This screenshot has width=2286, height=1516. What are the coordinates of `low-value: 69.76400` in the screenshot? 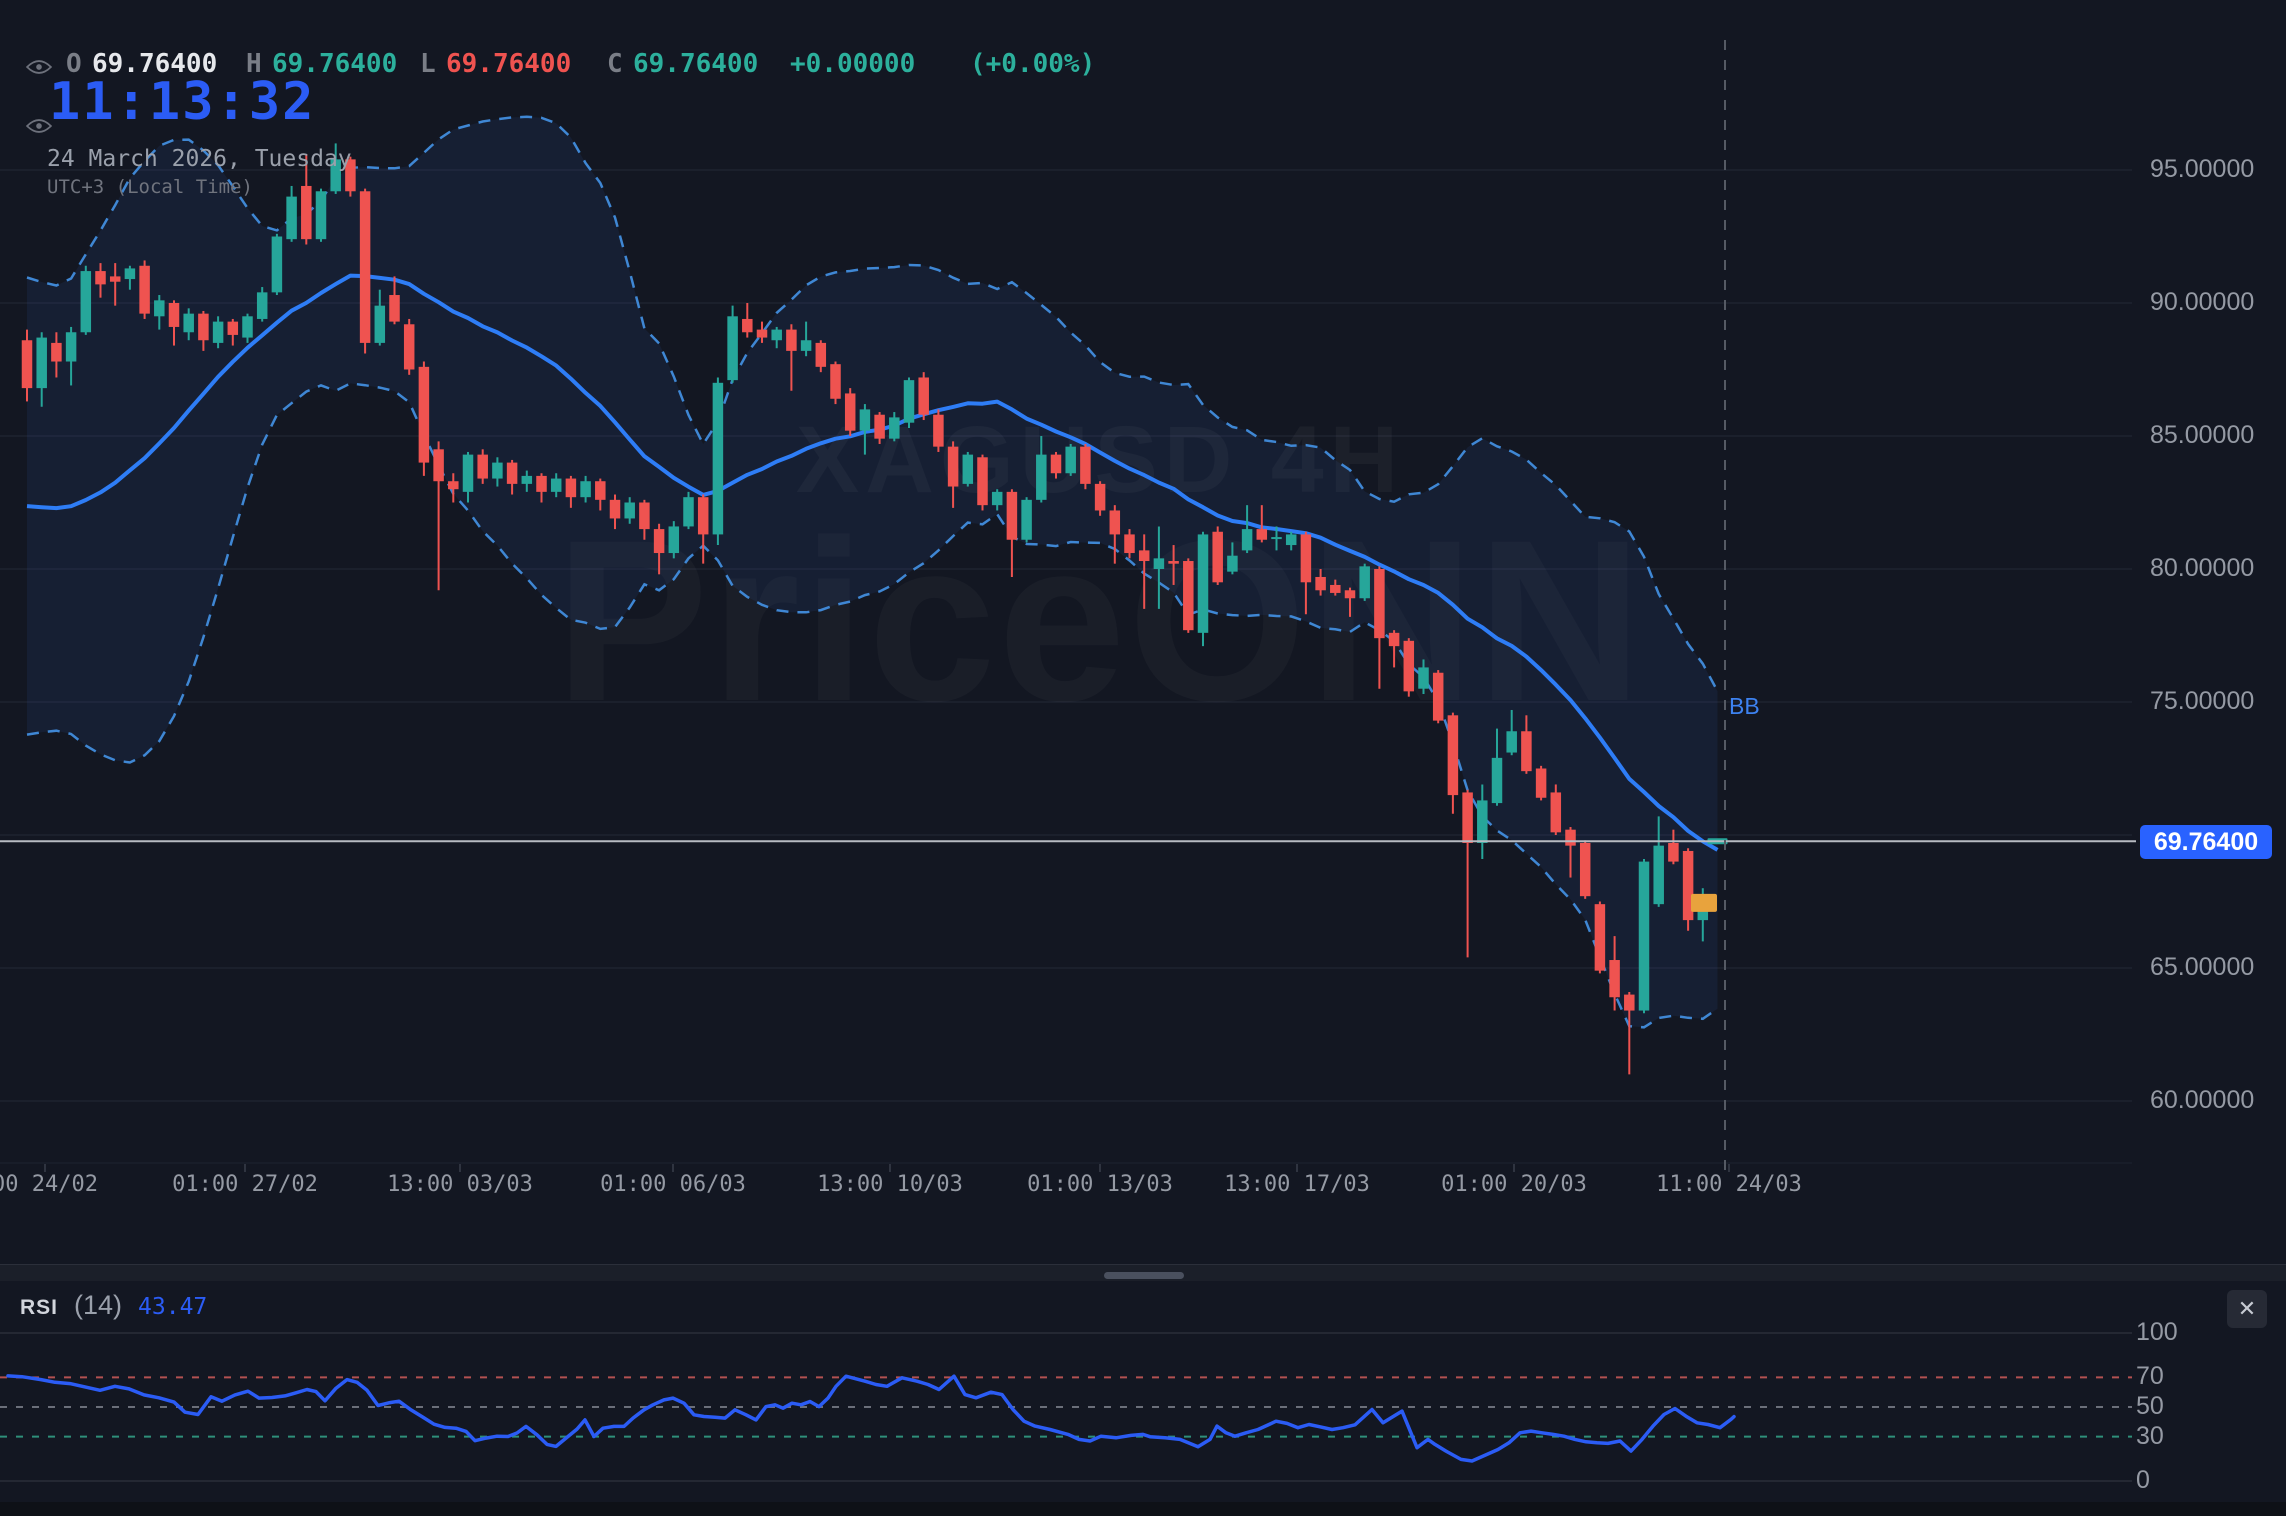 It's located at (509, 64).